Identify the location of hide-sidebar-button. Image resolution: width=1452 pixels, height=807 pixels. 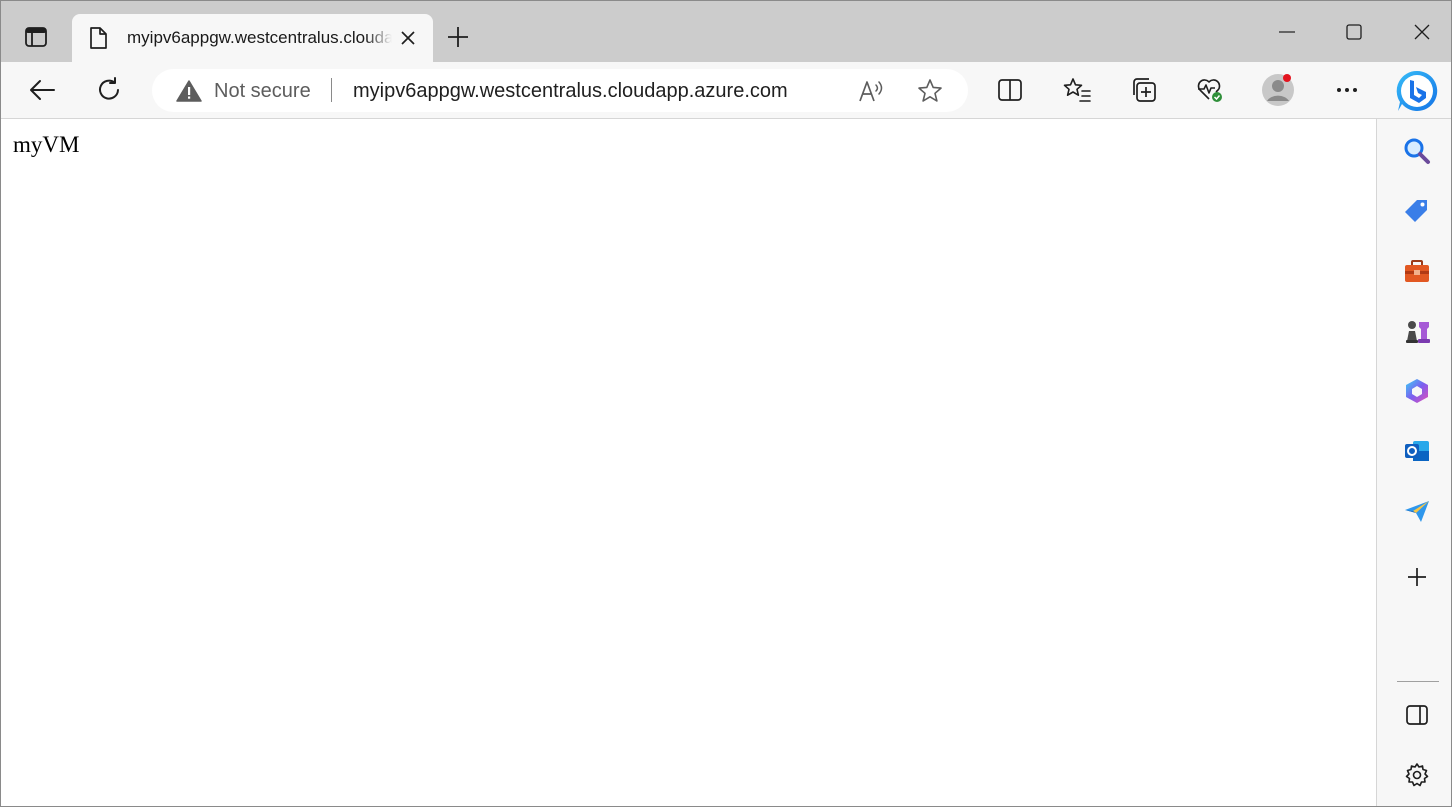
(1417, 715).